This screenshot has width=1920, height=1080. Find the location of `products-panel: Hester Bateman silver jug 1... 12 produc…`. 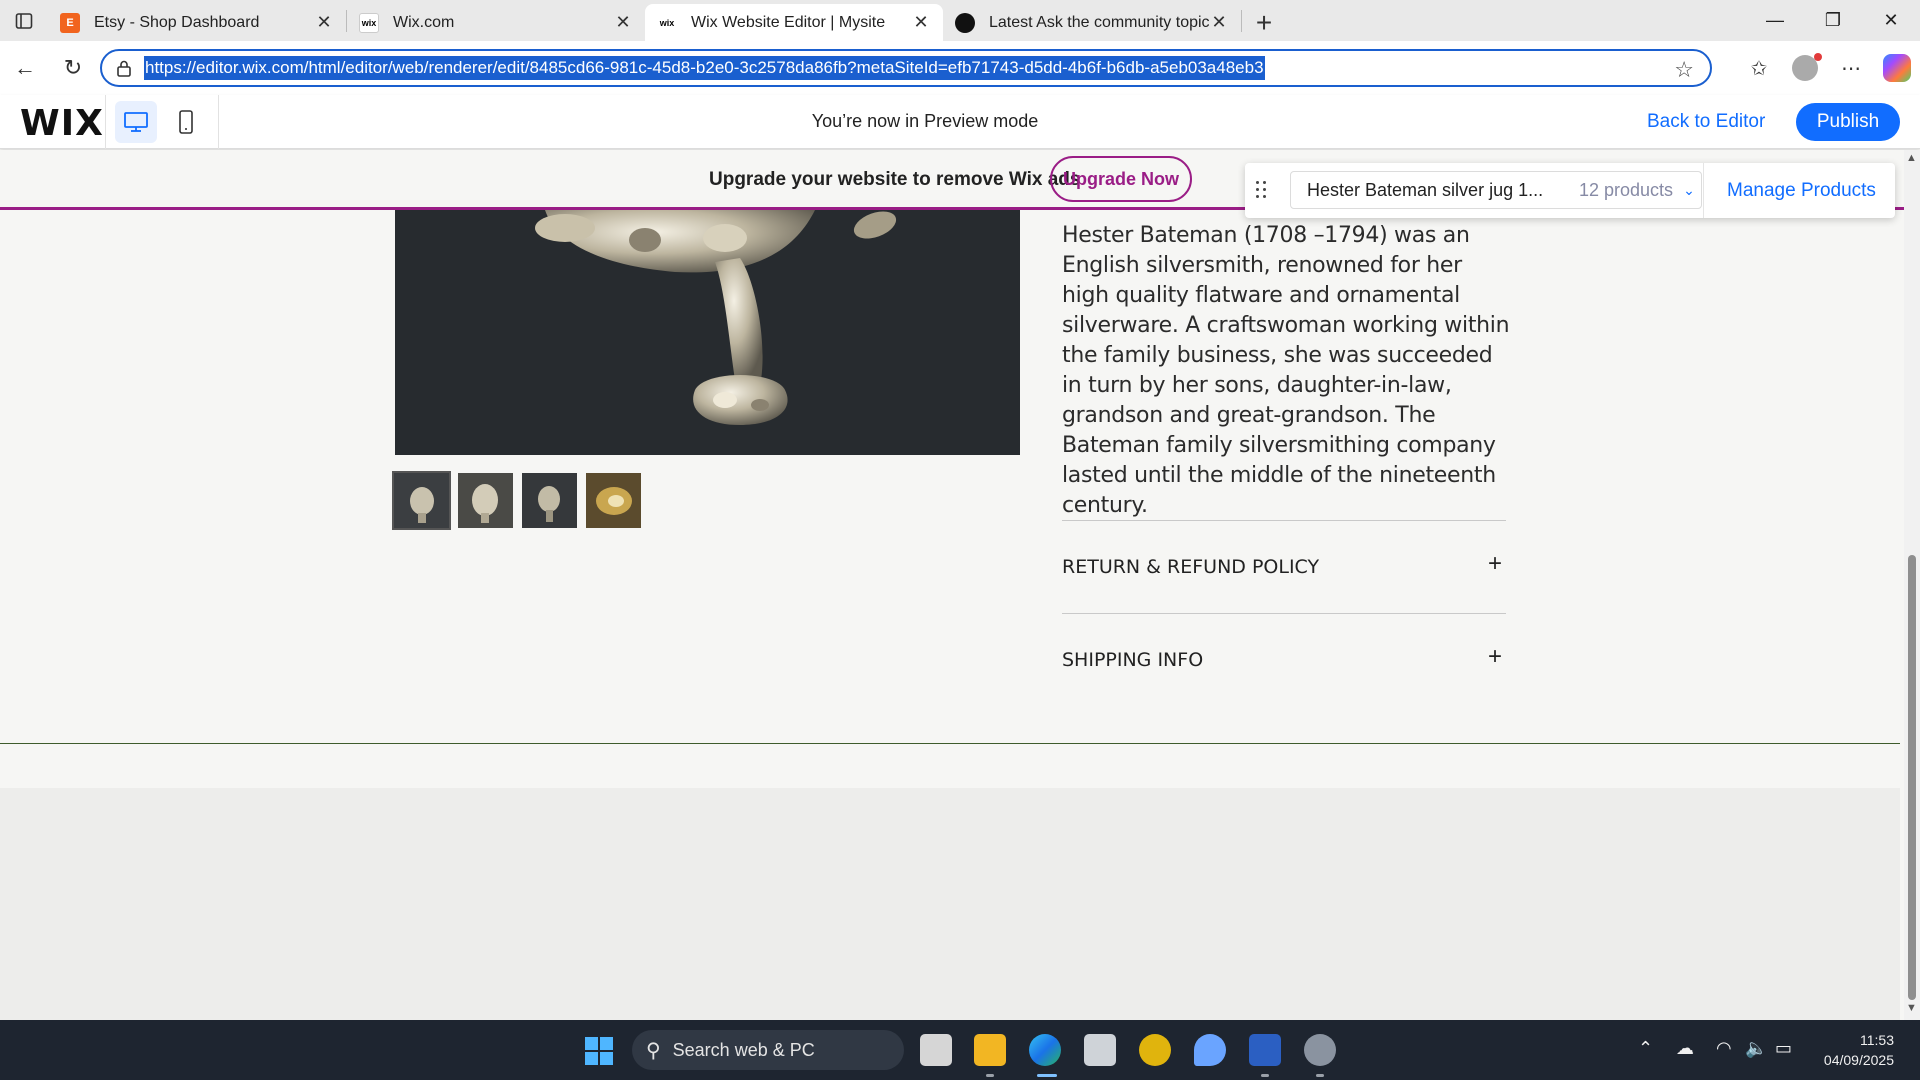

products-panel: Hester Bateman silver jug 1... 12 produc… is located at coordinates (1570, 190).